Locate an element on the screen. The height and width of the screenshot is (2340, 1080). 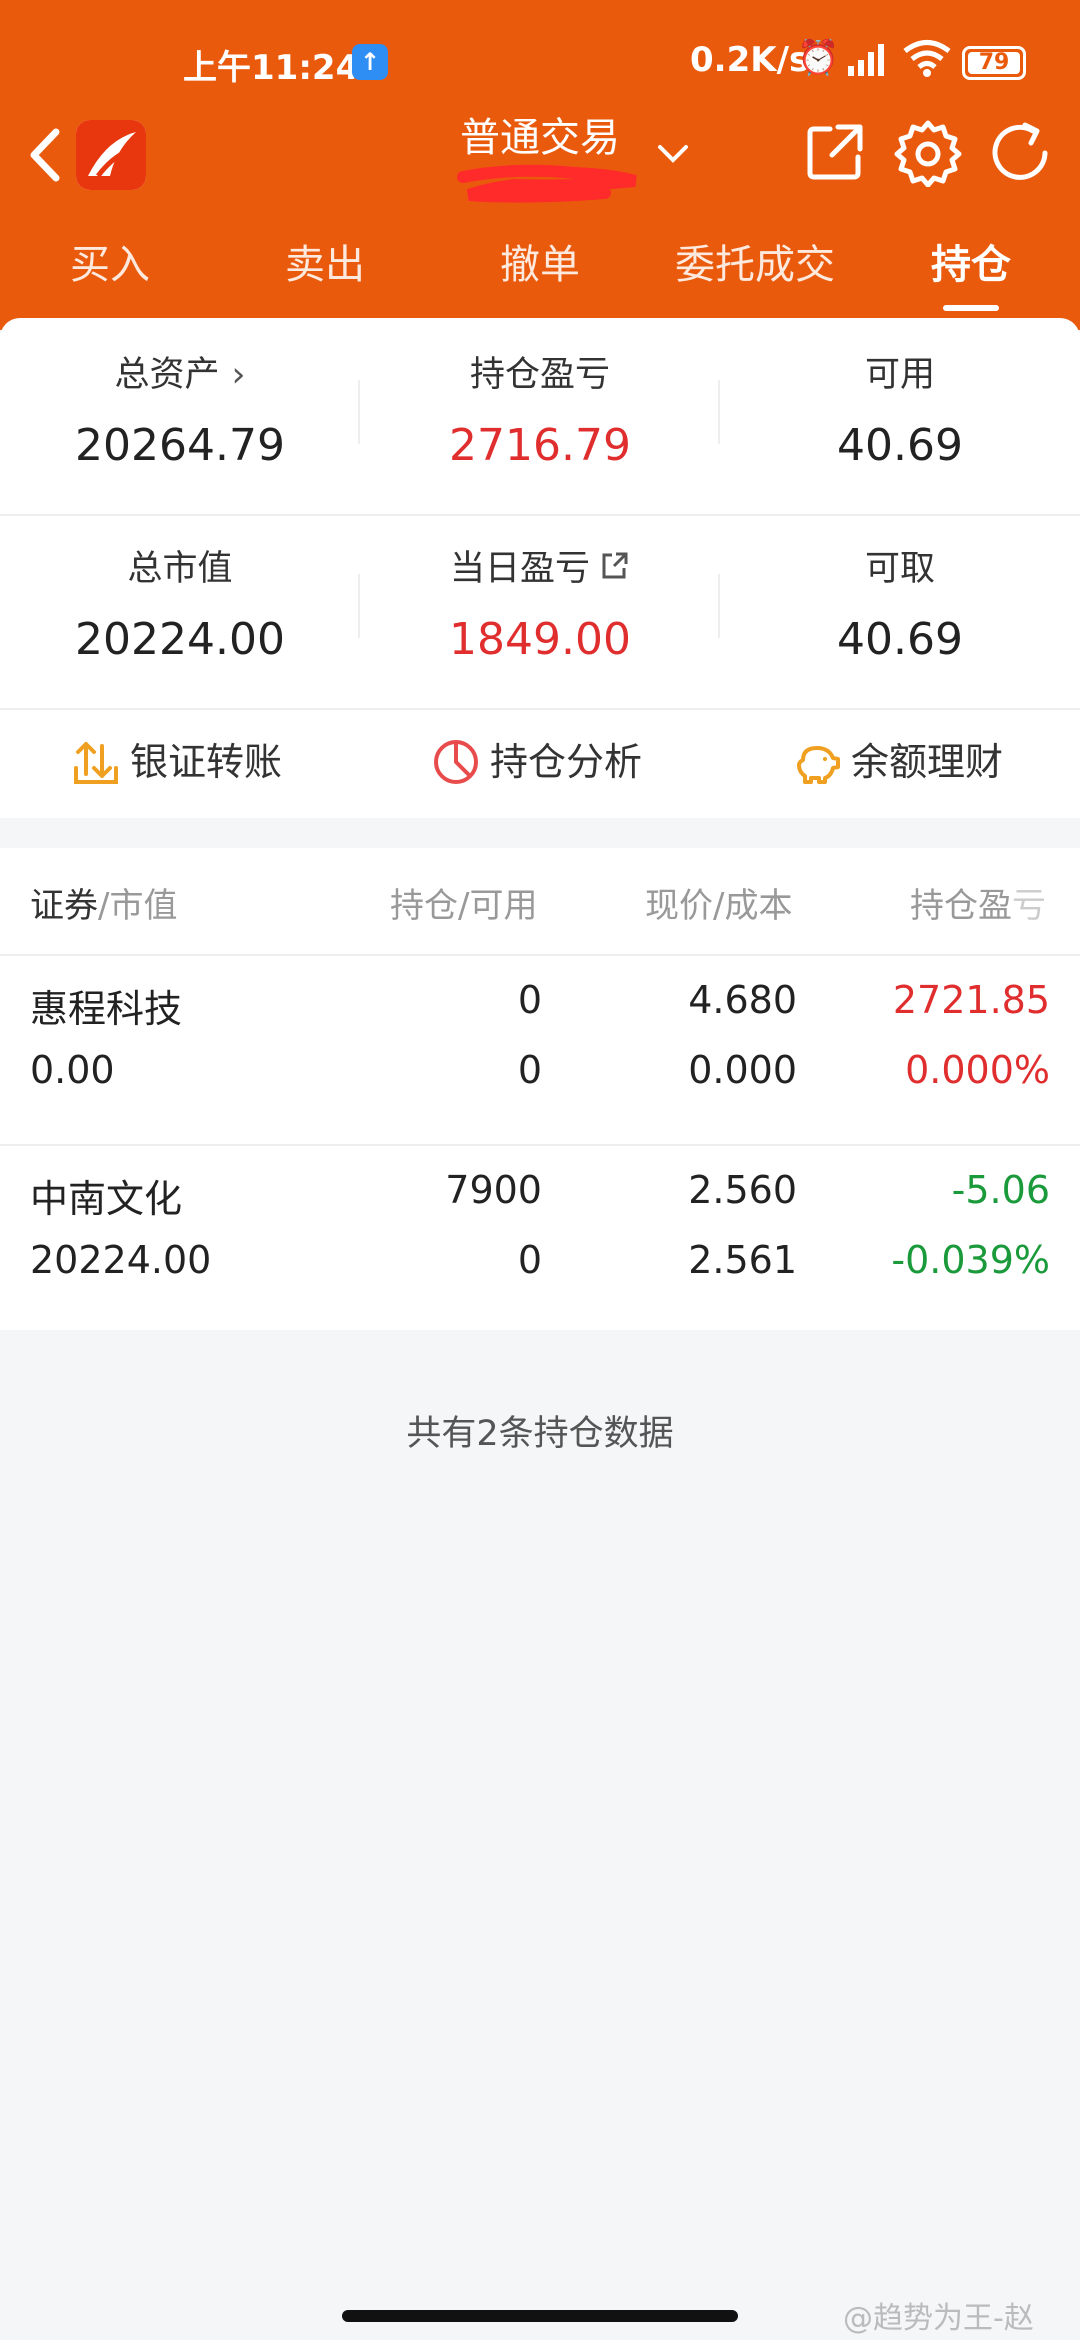
tab-cancel: 撤单 is located at coordinates (540, 270).